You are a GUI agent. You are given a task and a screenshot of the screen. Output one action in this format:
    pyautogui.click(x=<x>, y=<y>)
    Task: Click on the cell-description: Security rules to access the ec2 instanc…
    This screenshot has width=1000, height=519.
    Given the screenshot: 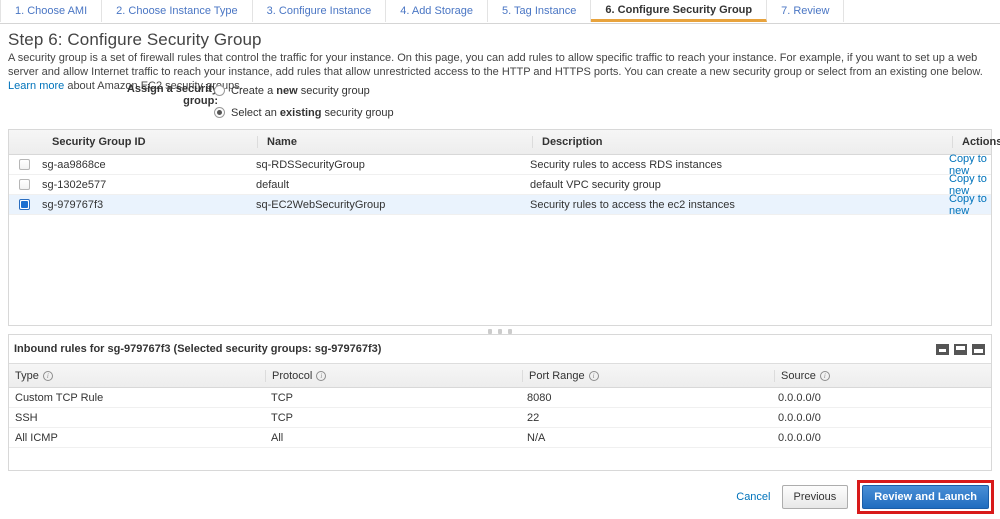 What is the action you would take?
    pyautogui.click(x=632, y=204)
    